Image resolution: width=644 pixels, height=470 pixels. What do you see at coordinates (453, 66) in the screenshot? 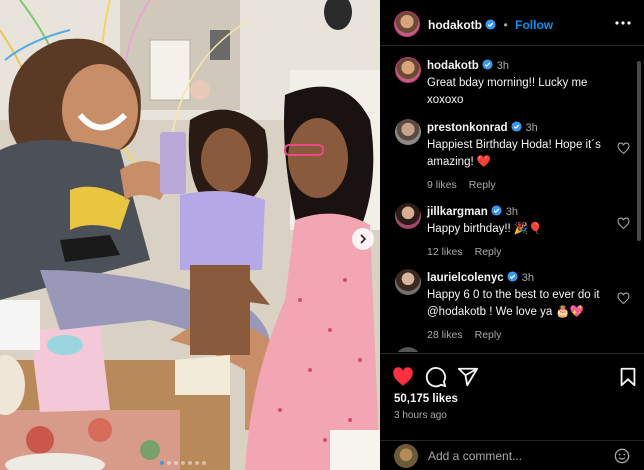
I see `comment-username: hodakotb` at bounding box center [453, 66].